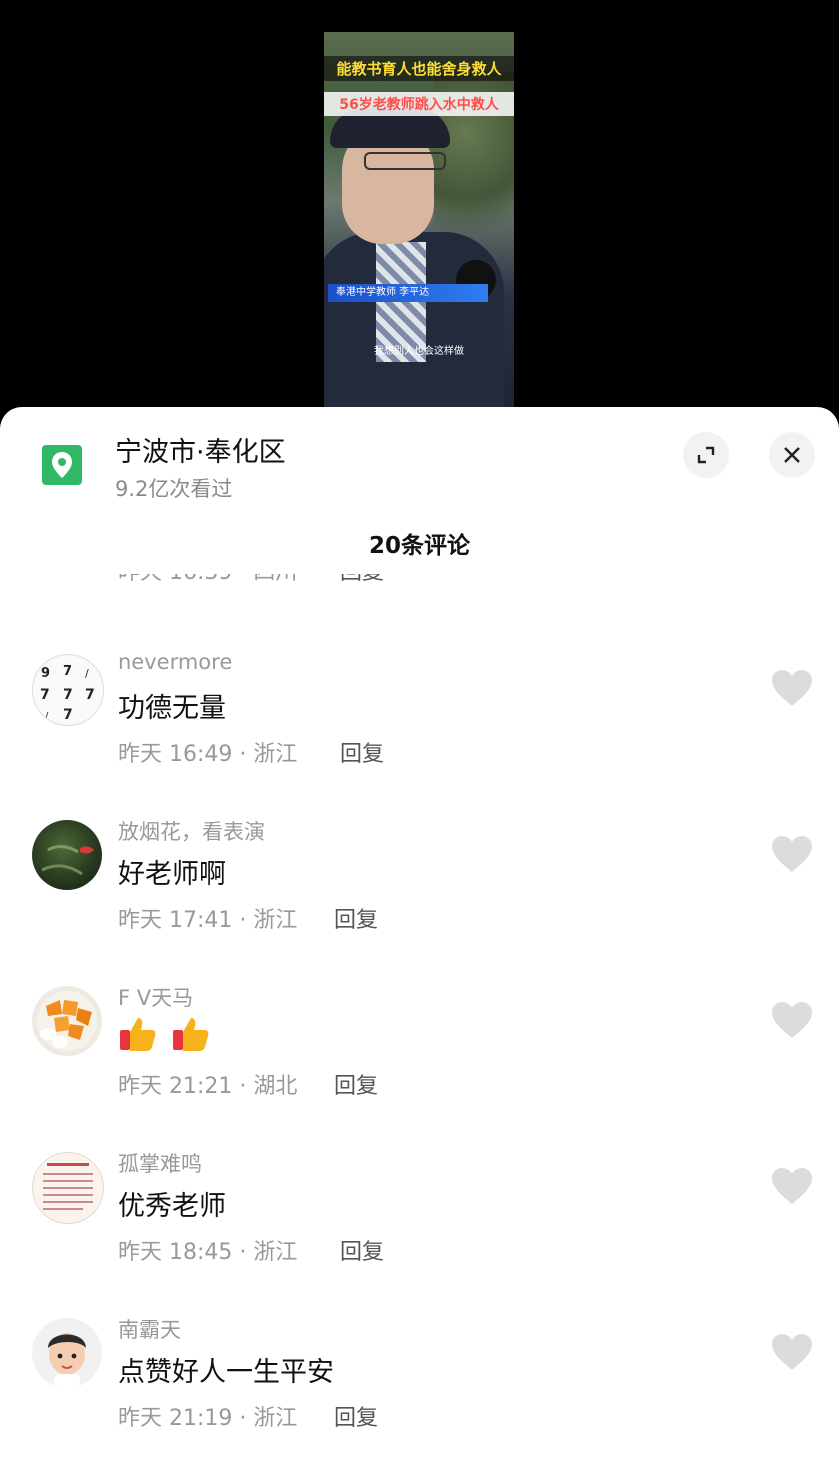 The width and height of the screenshot is (839, 1472). What do you see at coordinates (419, 68) in the screenshot?
I see `video-caption-headline: 能教书育人也能舍身救人` at bounding box center [419, 68].